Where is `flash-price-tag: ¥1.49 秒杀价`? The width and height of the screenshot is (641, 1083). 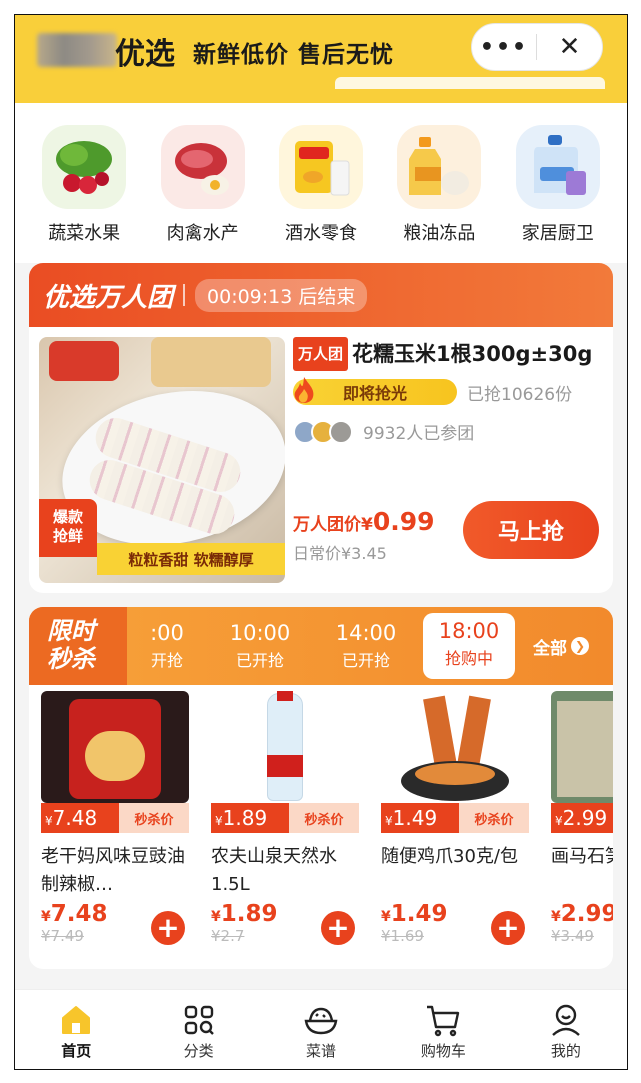 flash-price-tag: ¥1.49 秒杀价 is located at coordinates (455, 818).